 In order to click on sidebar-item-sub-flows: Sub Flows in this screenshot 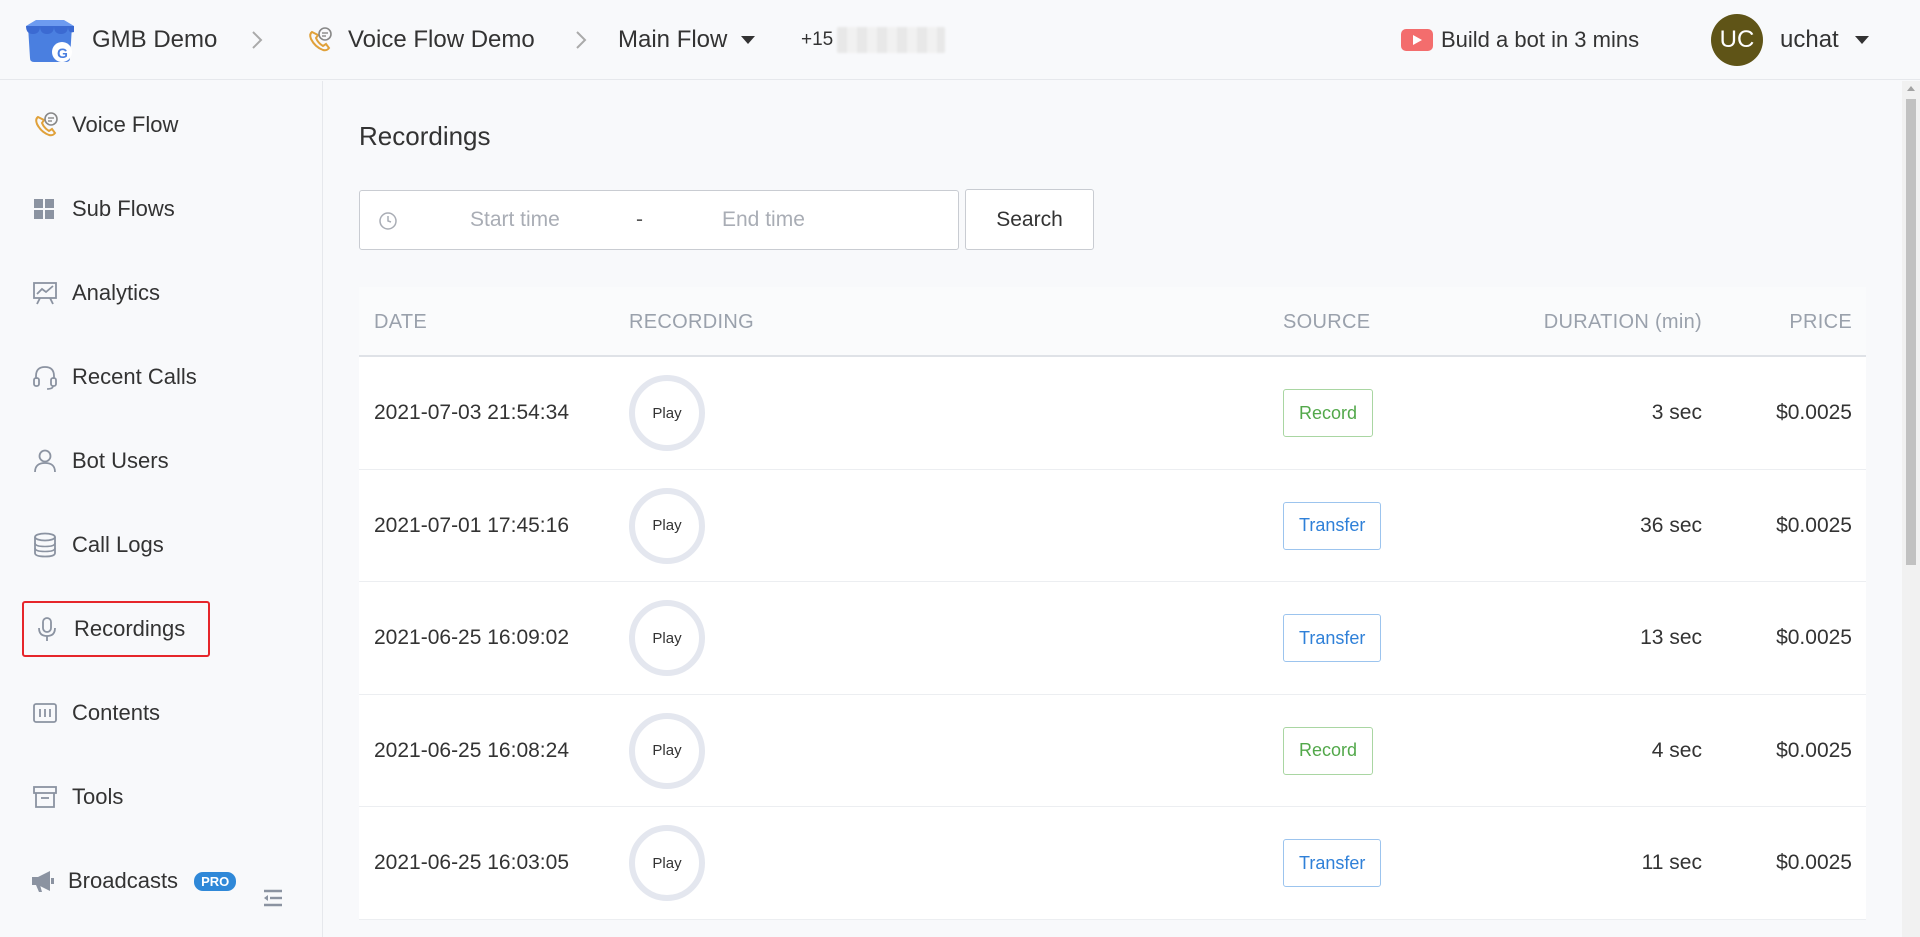, I will do `click(98, 209)`.